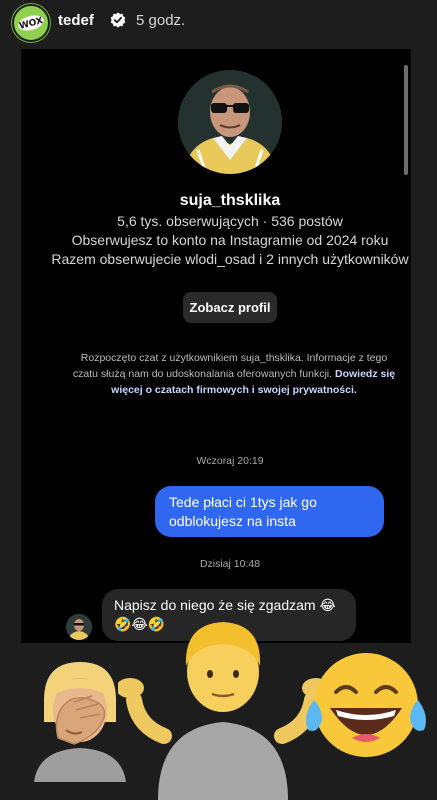  What do you see at coordinates (161, 20) in the screenshot?
I see `story-timestamp: 5 godz.` at bounding box center [161, 20].